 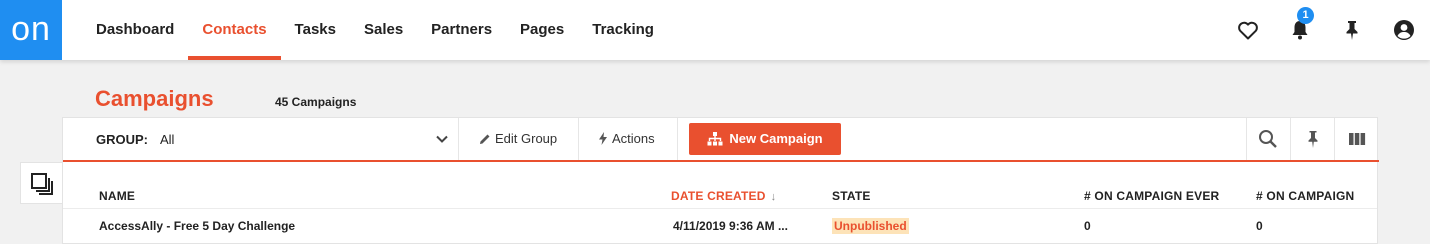 I want to click on nav-item-tracking: Tracking, so click(x=623, y=30).